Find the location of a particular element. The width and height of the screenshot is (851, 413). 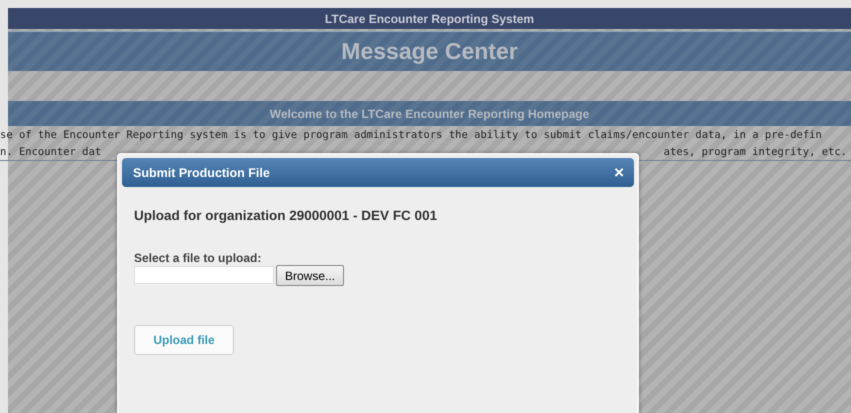

file-label: Select a file to upload: is located at coordinates (198, 258).